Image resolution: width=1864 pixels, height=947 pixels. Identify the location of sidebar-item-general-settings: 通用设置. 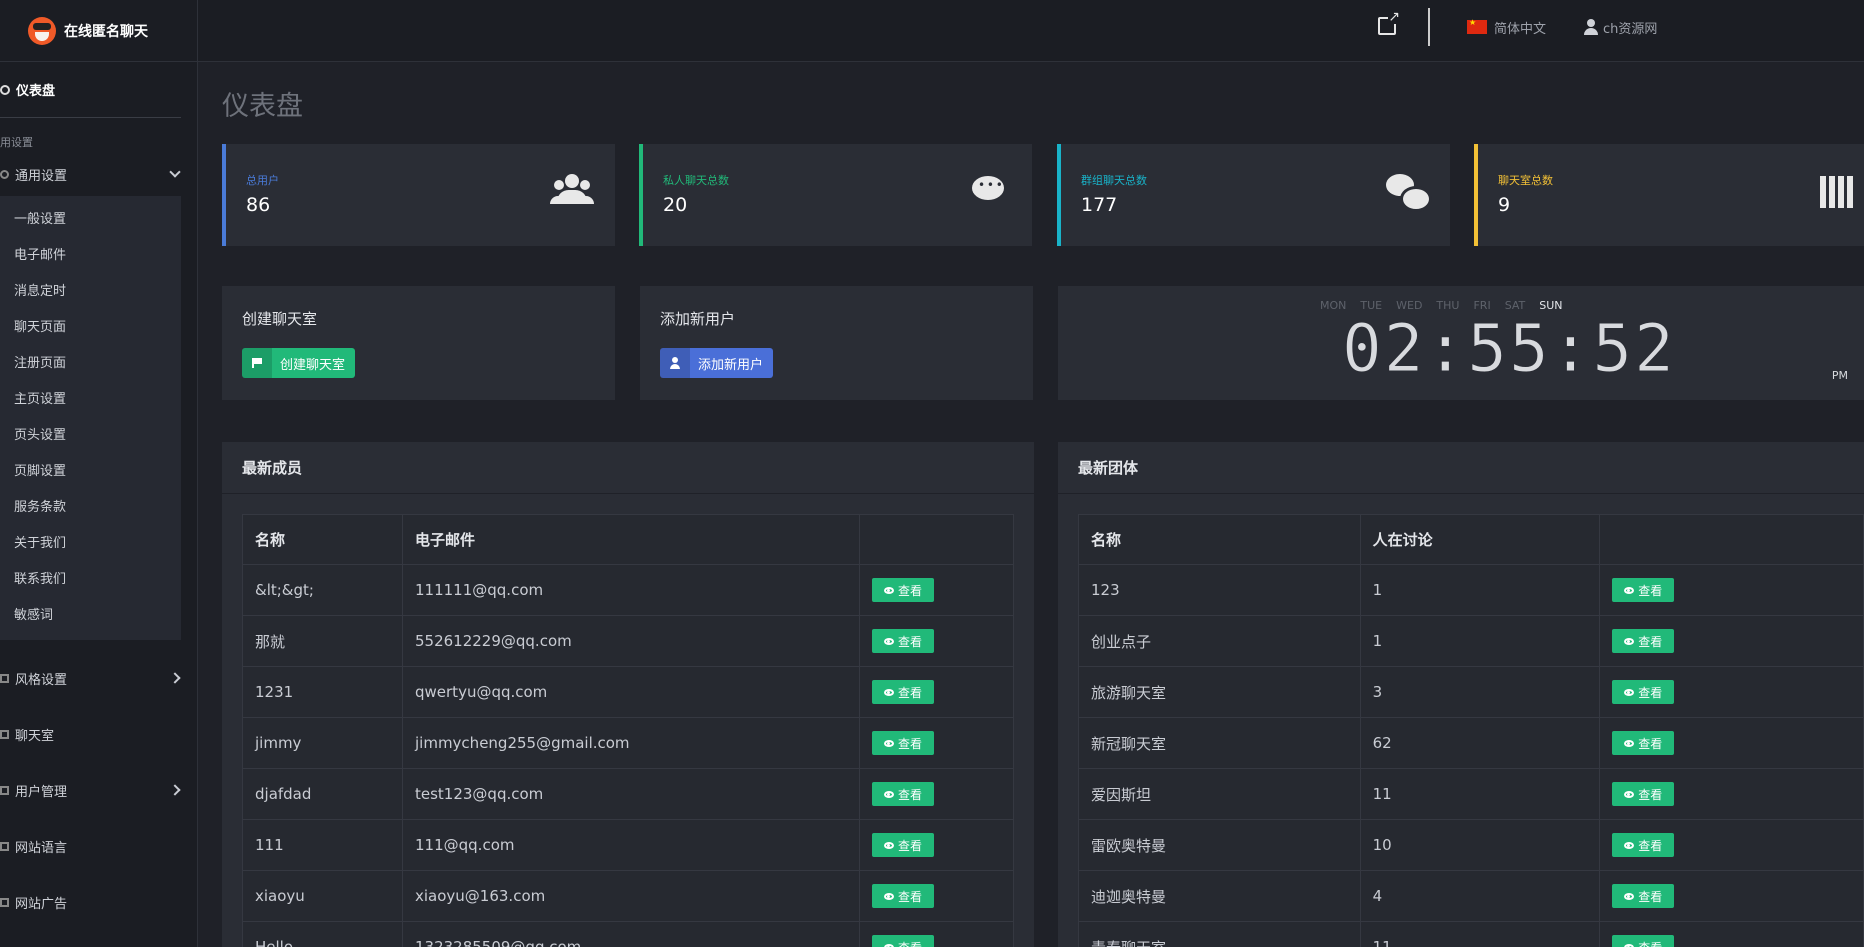
(98, 174).